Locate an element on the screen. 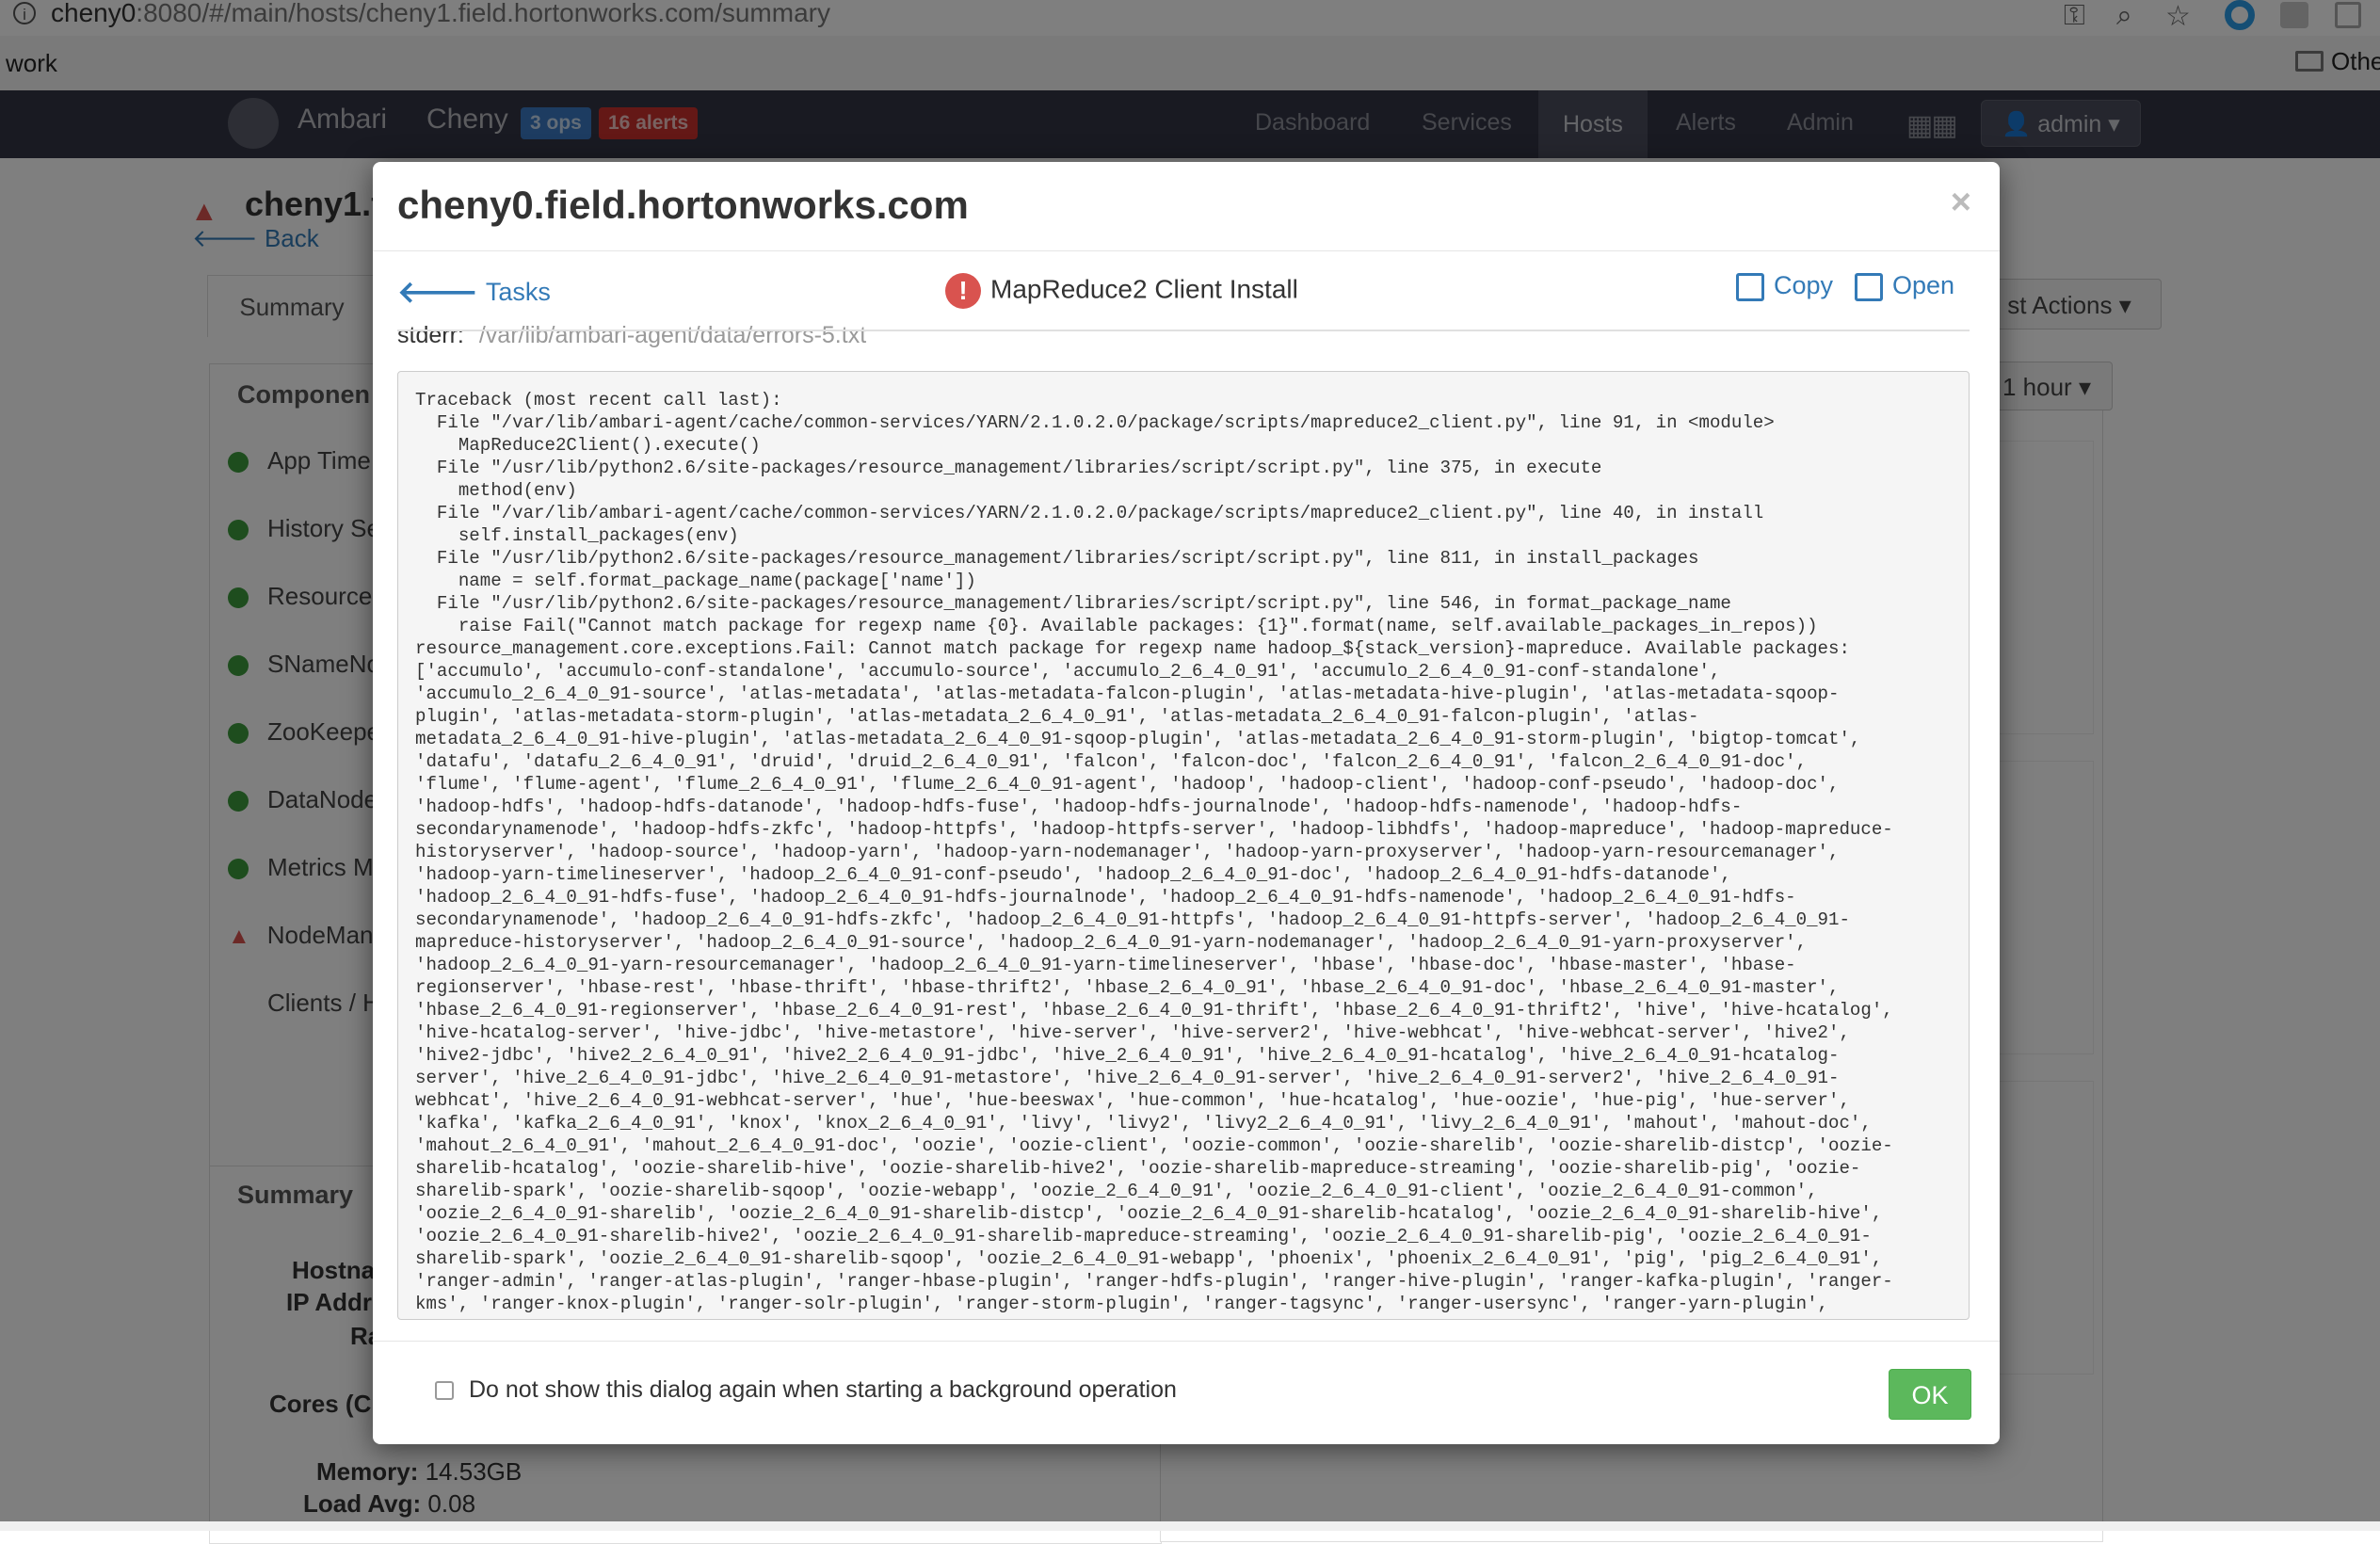 This screenshot has height=1544, width=2380. ok-button: OK is located at coordinates (1930, 1394).